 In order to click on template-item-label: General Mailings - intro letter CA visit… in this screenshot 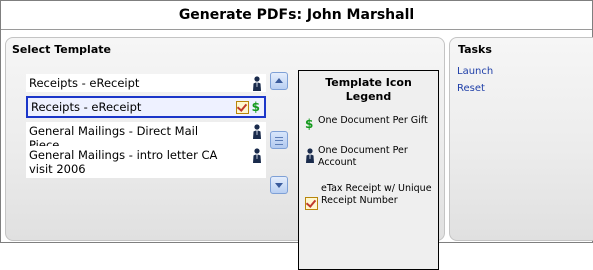, I will do `click(123, 162)`.